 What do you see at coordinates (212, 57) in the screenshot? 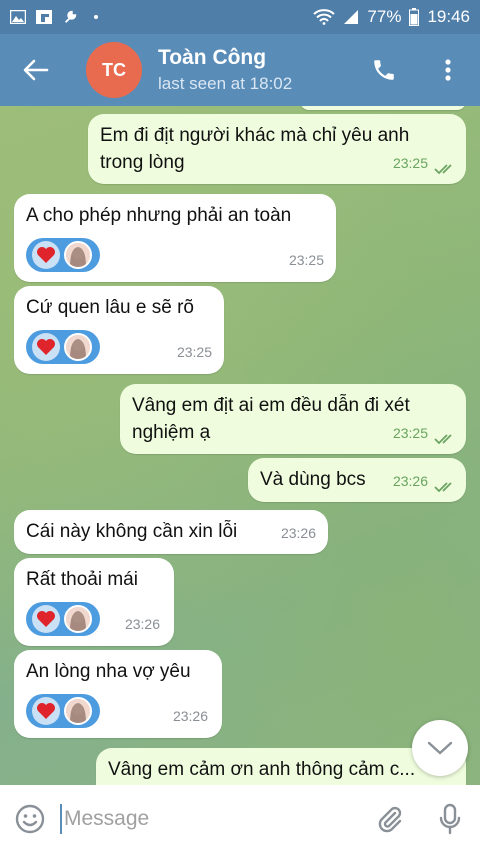
I see `contact-name: Toàn Công` at bounding box center [212, 57].